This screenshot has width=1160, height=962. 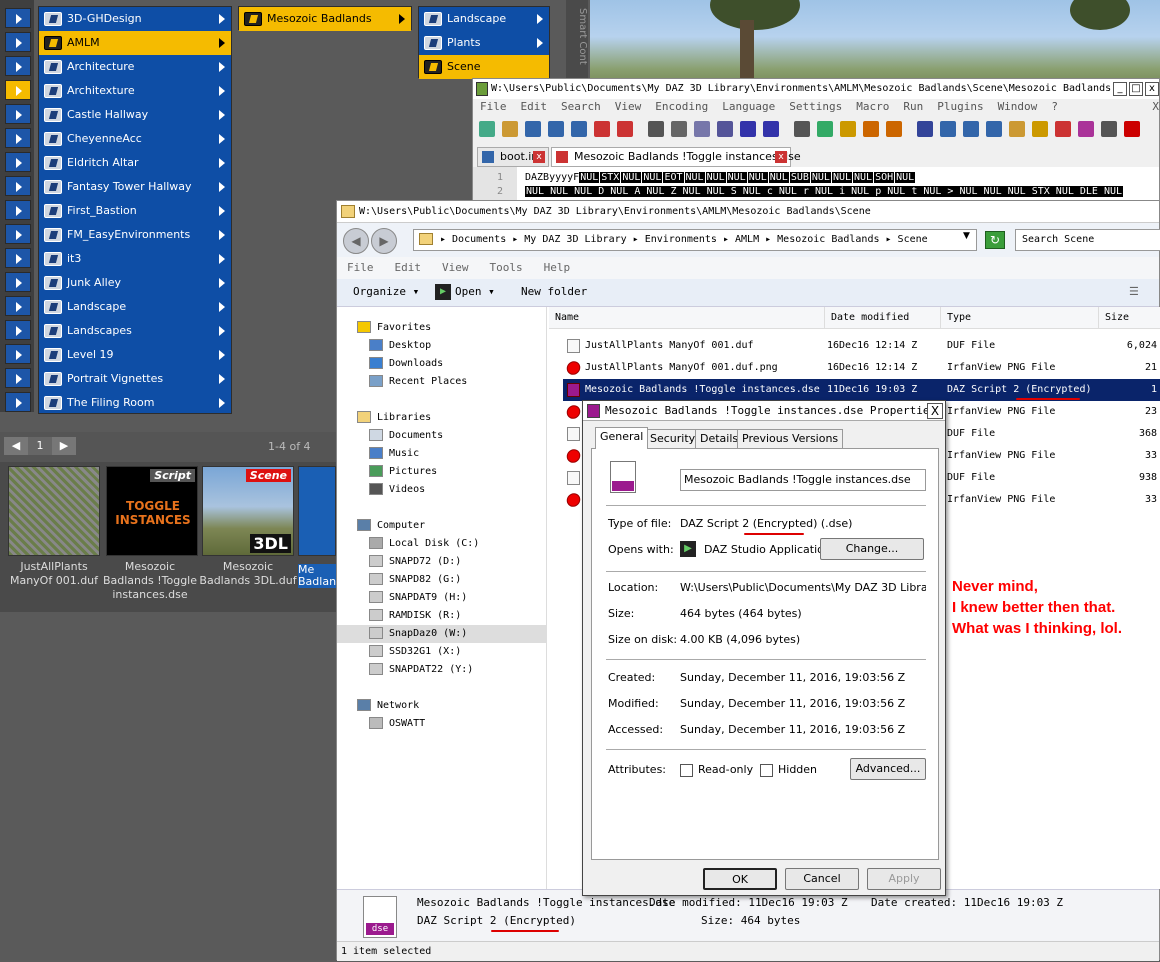 What do you see at coordinates (1018, 106) in the screenshot?
I see `npp-menu-window: Window` at bounding box center [1018, 106].